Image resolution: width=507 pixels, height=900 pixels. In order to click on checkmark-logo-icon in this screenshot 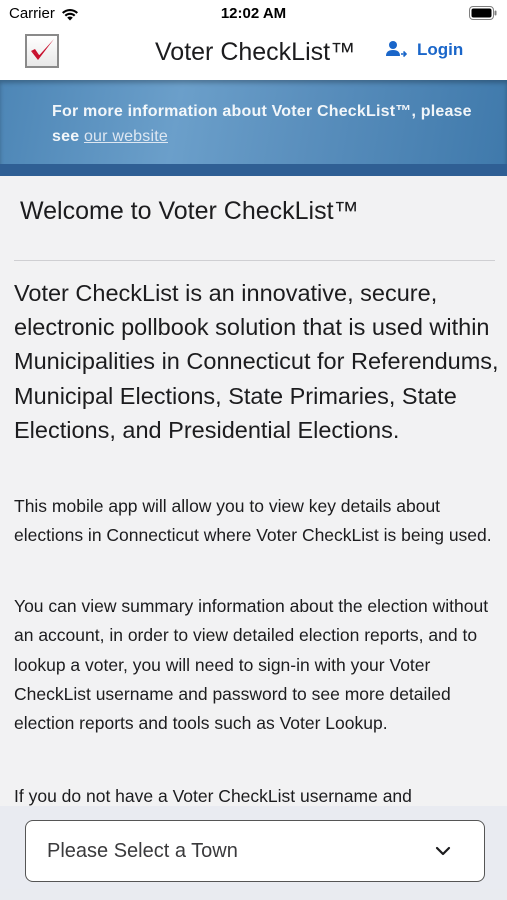, I will do `click(42, 51)`.